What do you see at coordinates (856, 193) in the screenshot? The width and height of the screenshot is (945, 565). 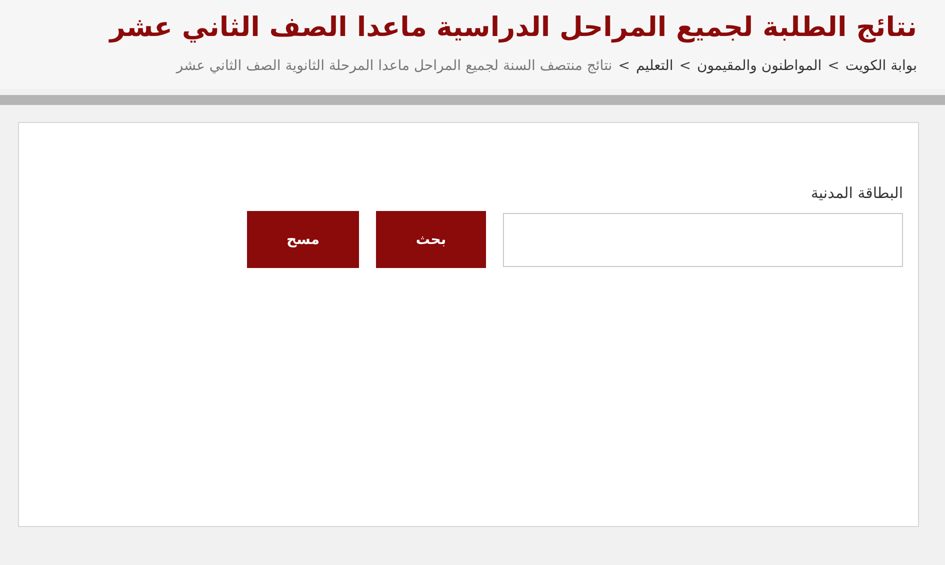 I see `field-label: البطاقة المدنية` at bounding box center [856, 193].